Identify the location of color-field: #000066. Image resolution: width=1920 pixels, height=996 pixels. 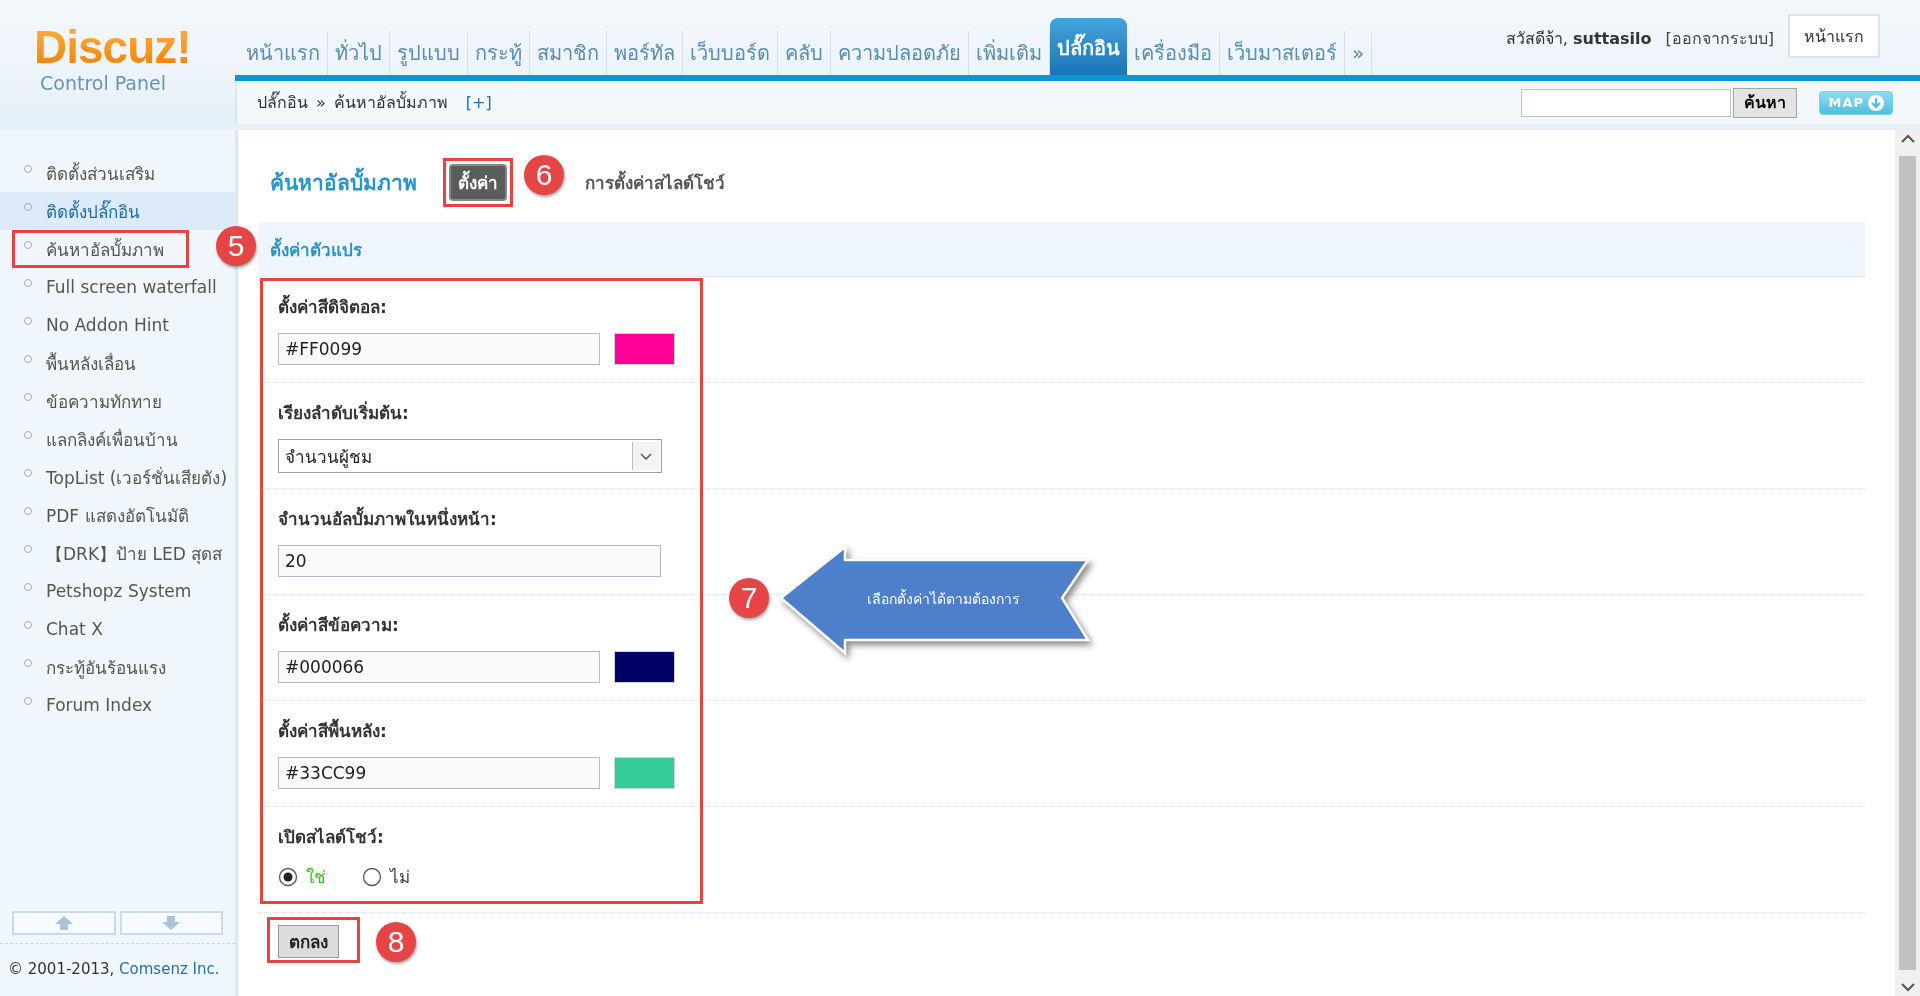
(439, 667).